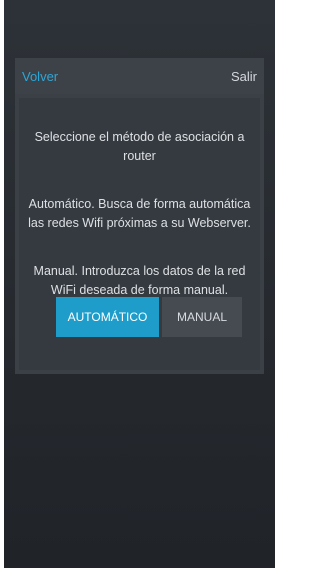 Image resolution: width=320 pixels, height=568 pixels. I want to click on exit-button: Salir, so click(244, 76).